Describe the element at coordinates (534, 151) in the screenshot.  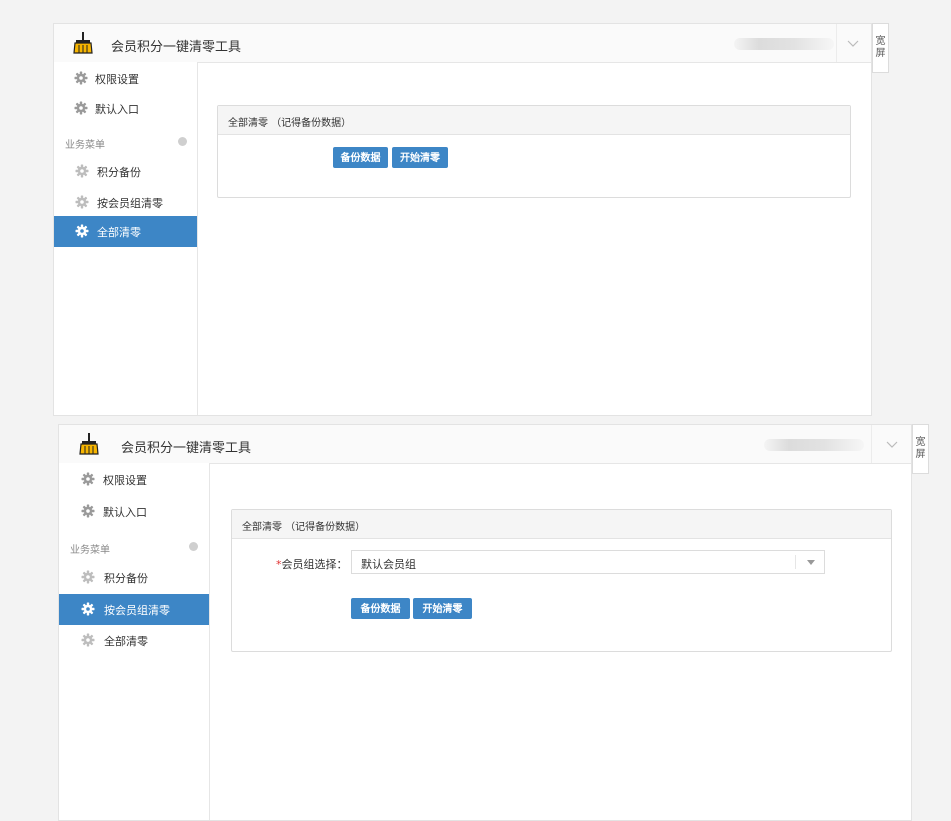
I see `clear-all-card: 全部清零 （记得备份数据） 备份数据 开始清零` at that location.